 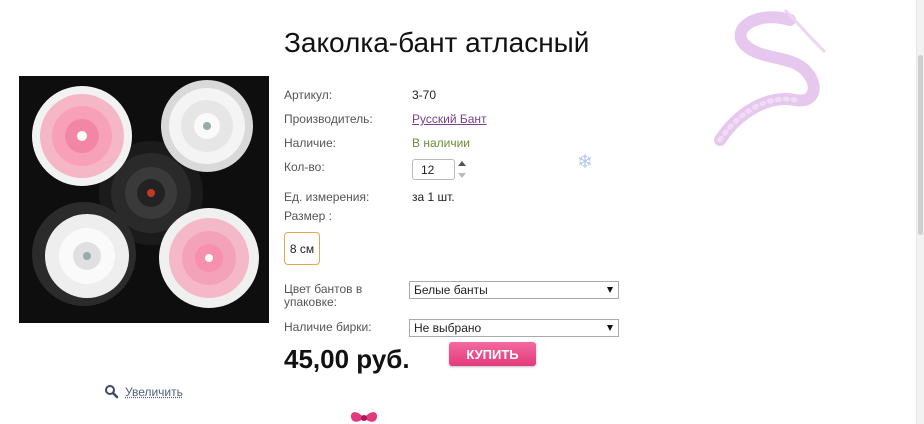 I want to click on pink-bow-top, so click(x=82, y=136).